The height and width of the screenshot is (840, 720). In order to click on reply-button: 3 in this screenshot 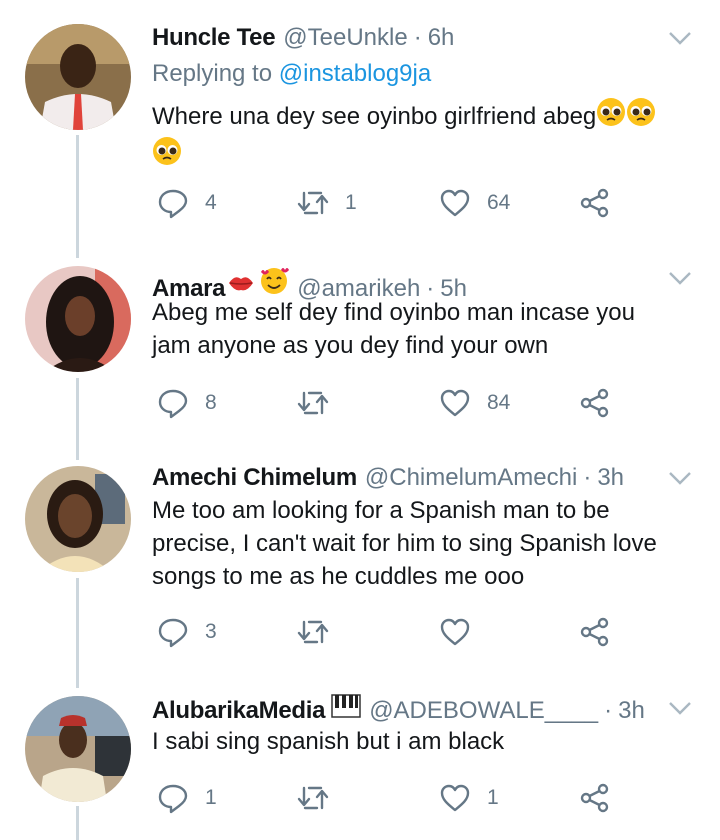, I will do `click(187, 632)`.